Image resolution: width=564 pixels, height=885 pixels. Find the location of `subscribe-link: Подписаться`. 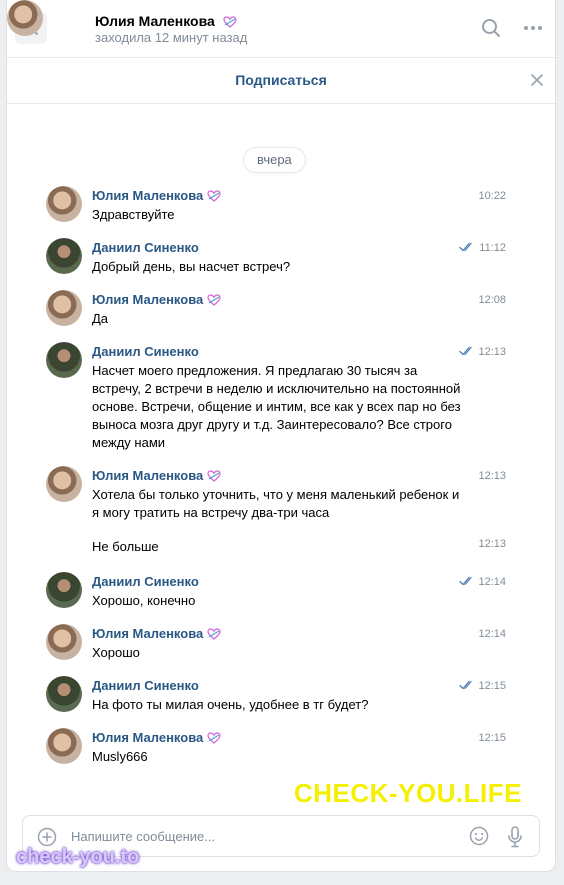

subscribe-link: Подписаться is located at coordinates (281, 80).